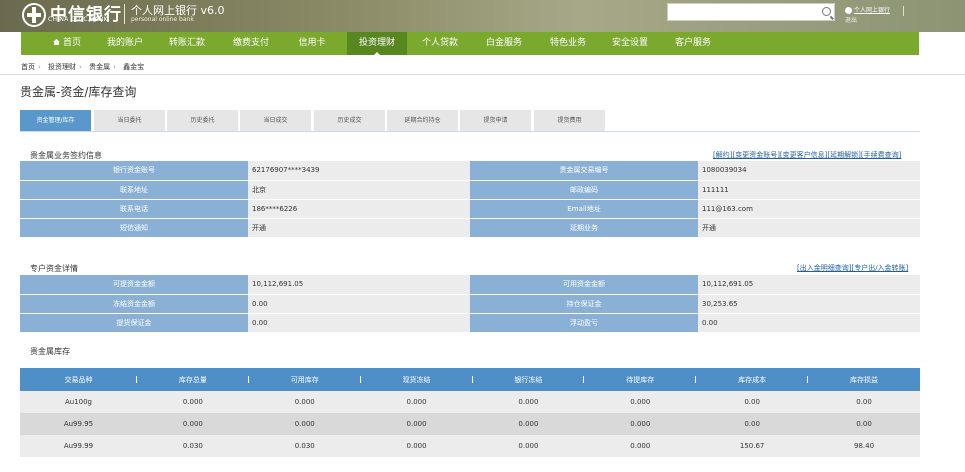  I want to click on column-header: 交易品种, so click(78, 379).